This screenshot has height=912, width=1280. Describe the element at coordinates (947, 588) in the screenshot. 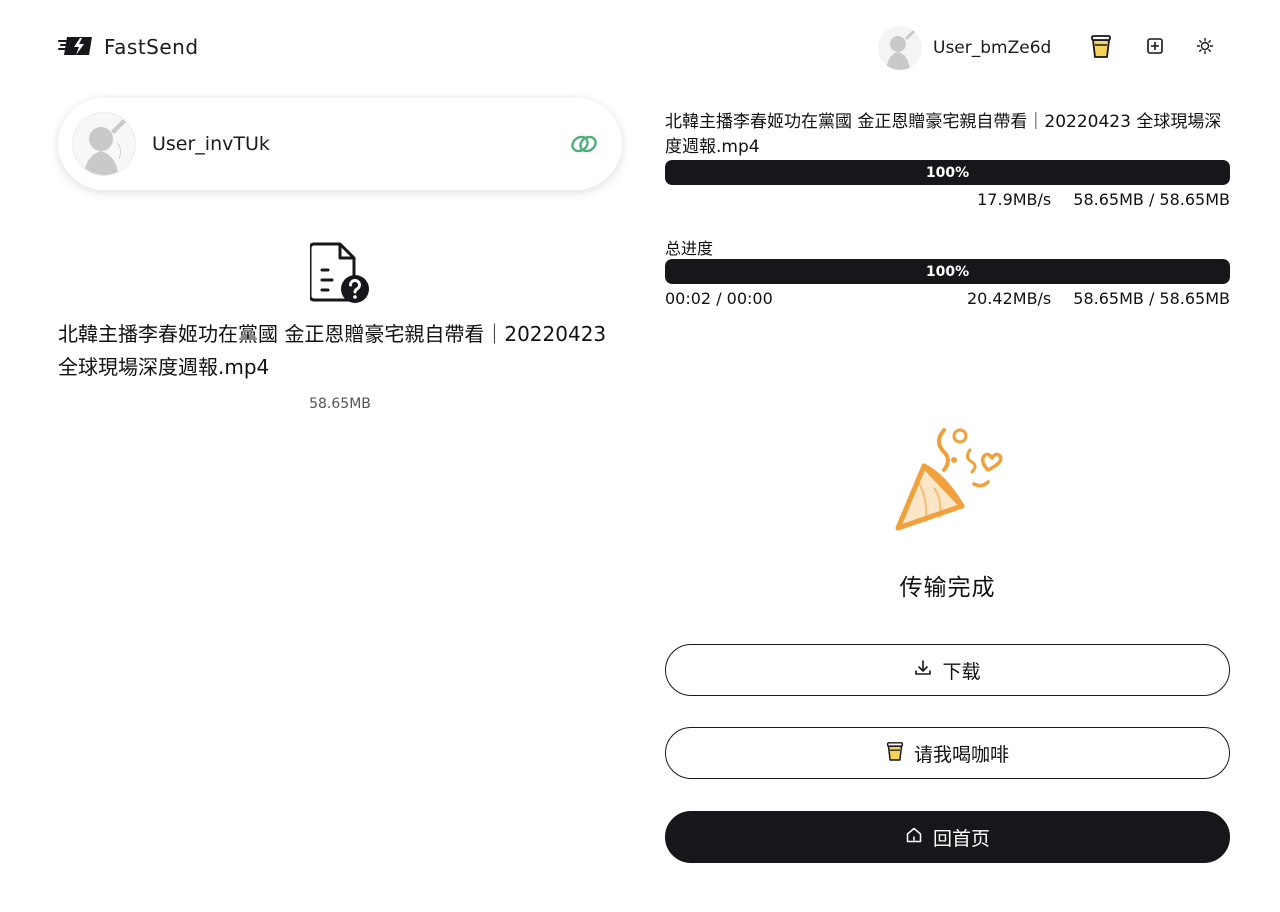

I see `transfer-complete-text: 传输完成` at that location.